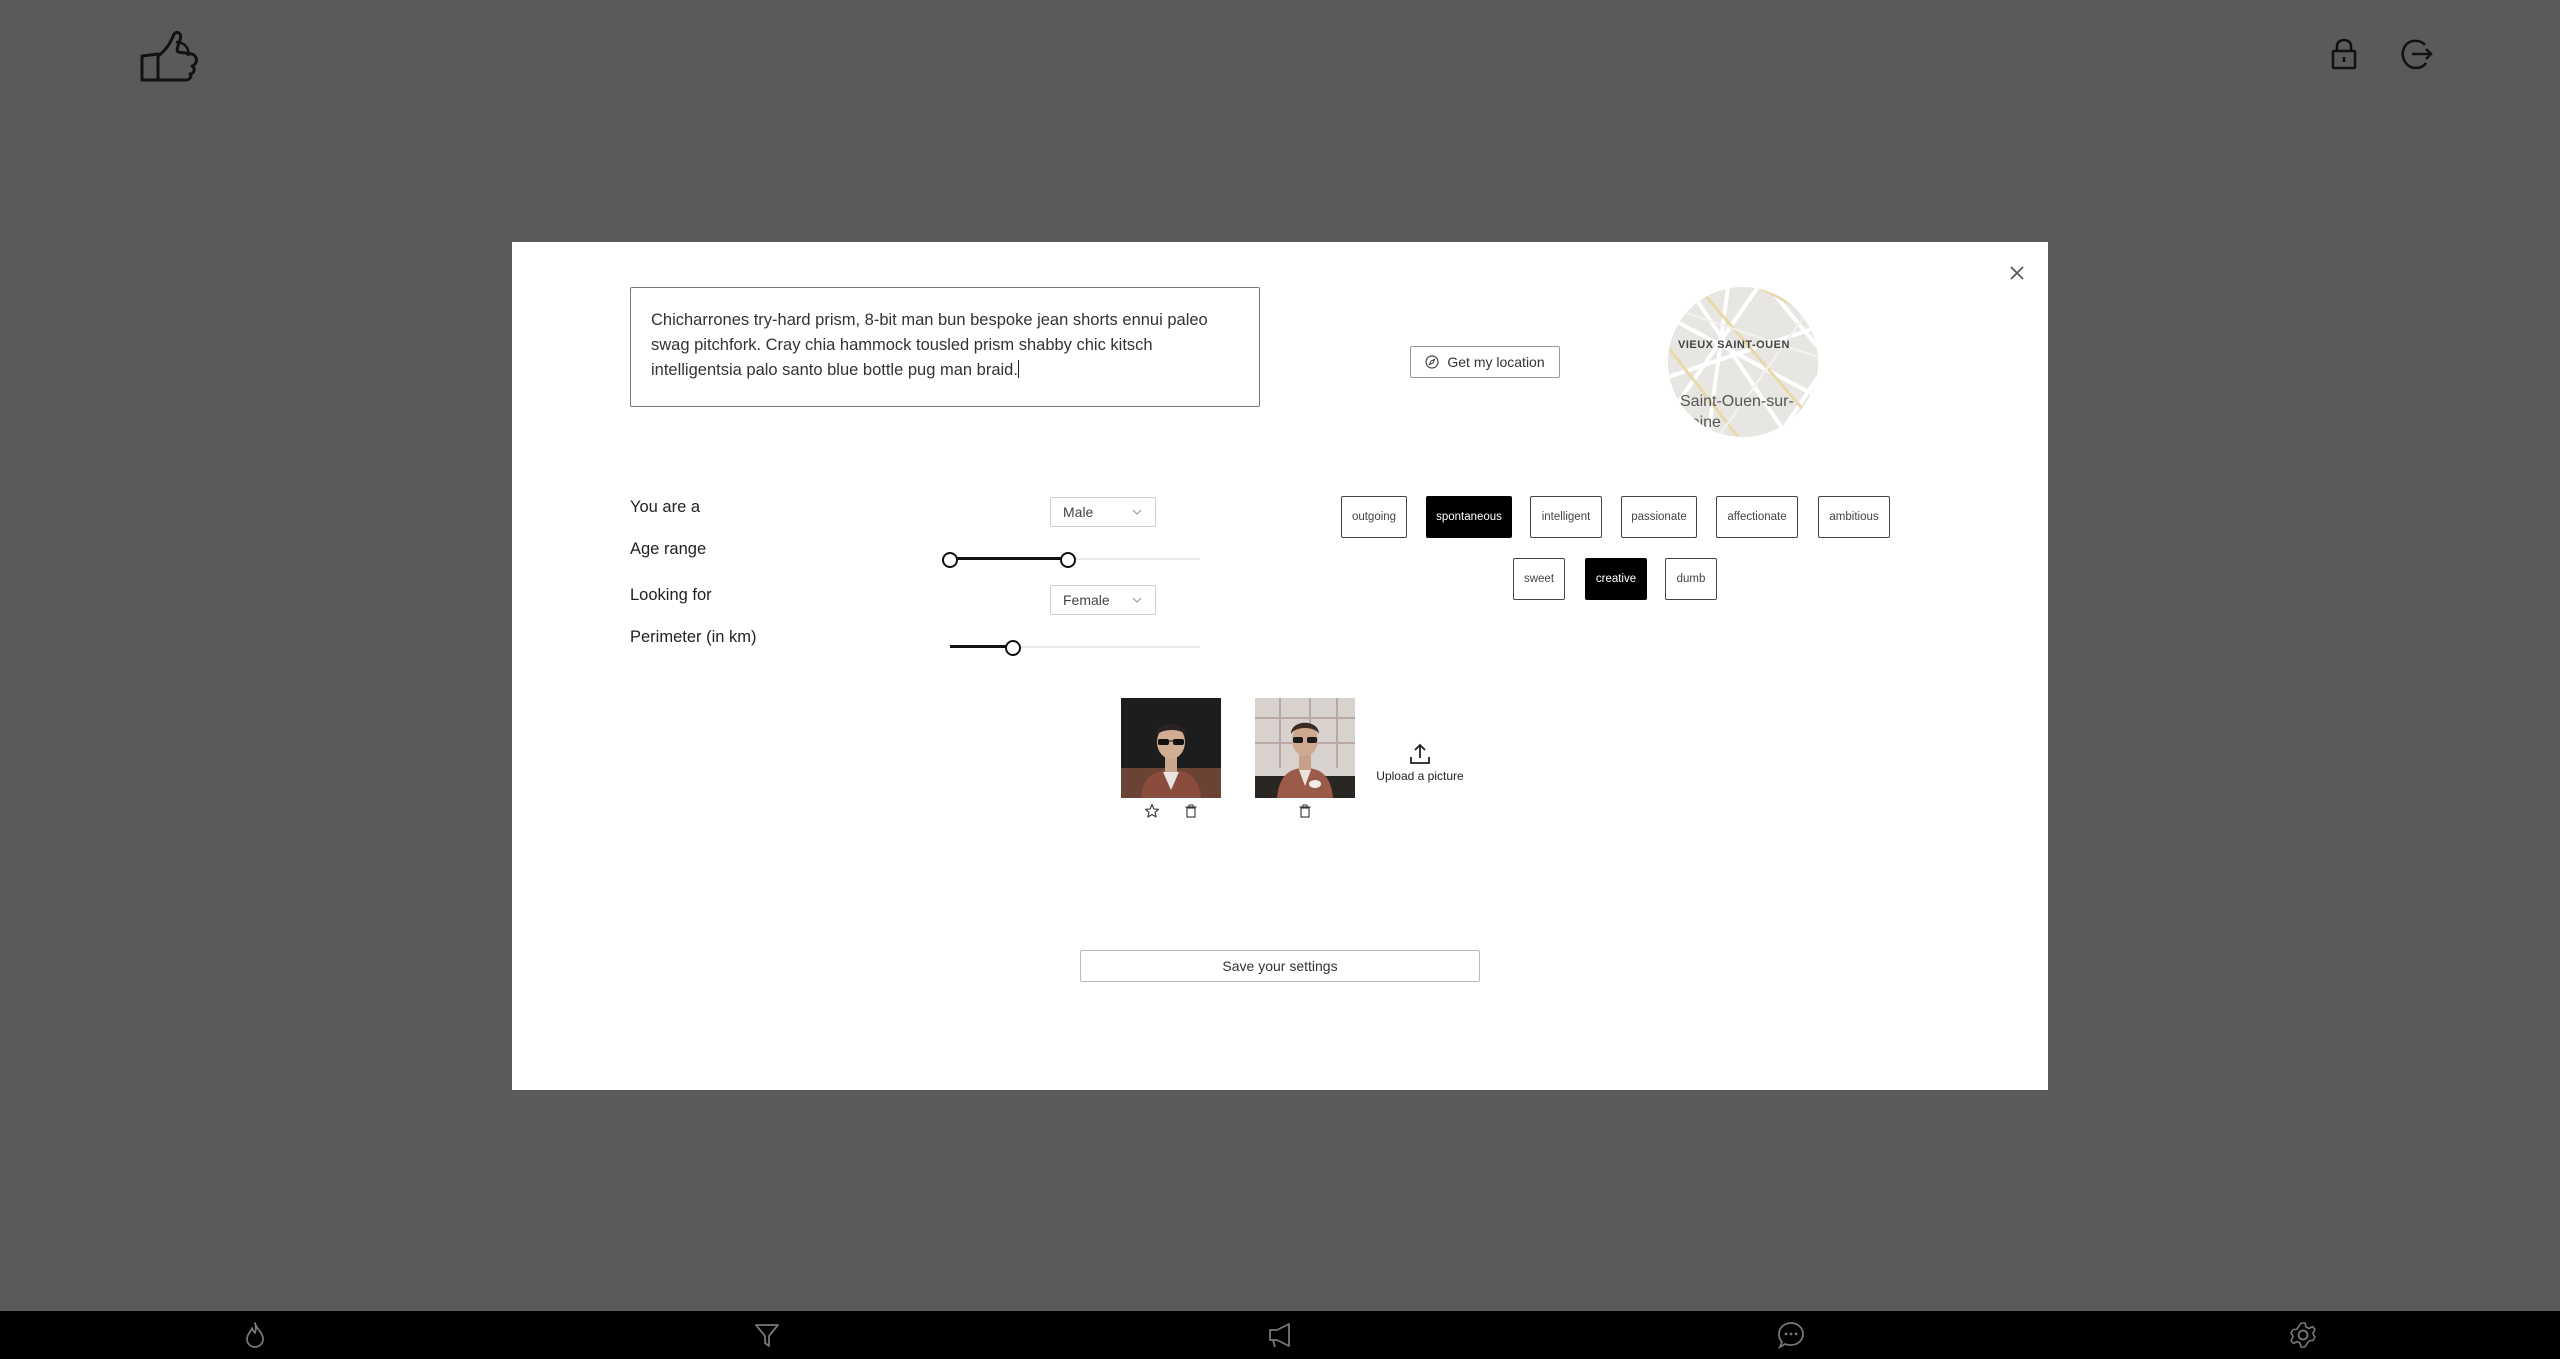 Image resolution: width=2560 pixels, height=1359 pixels. What do you see at coordinates (1152, 811) in the screenshot?
I see `star-icon` at bounding box center [1152, 811].